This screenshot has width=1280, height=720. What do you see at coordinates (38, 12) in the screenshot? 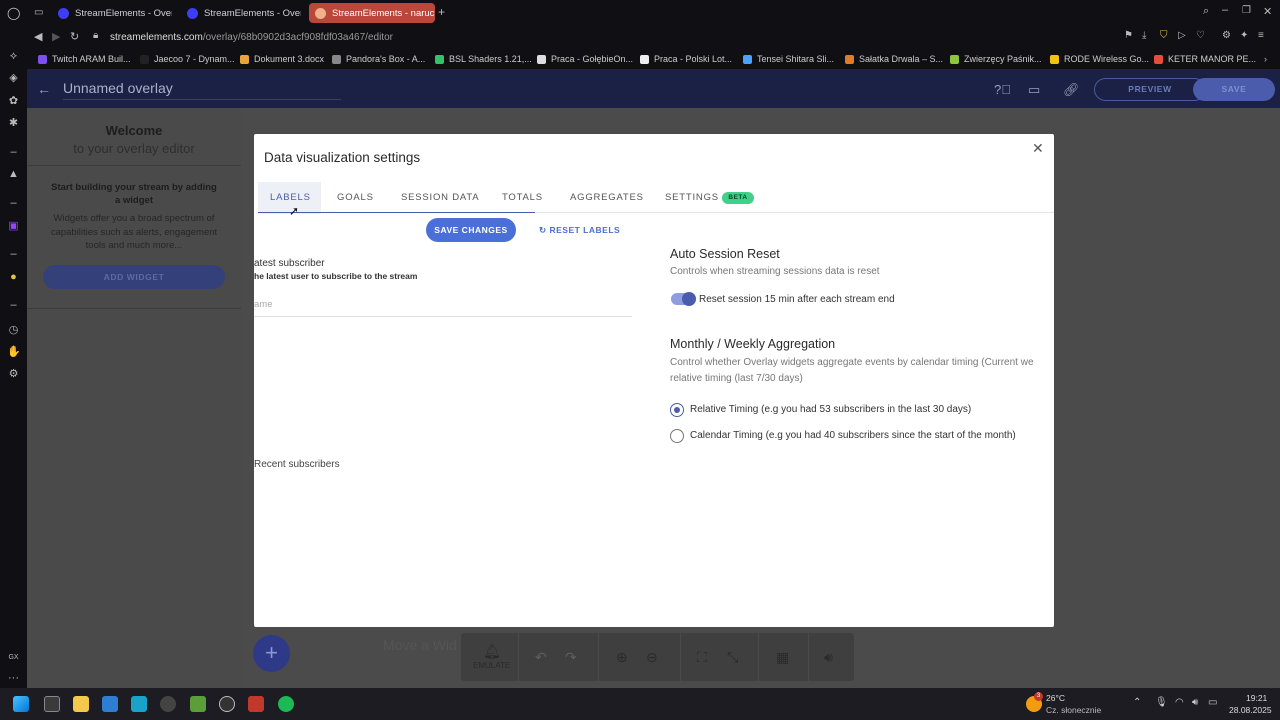
I see `tab-islands-icon: ▭` at bounding box center [38, 12].